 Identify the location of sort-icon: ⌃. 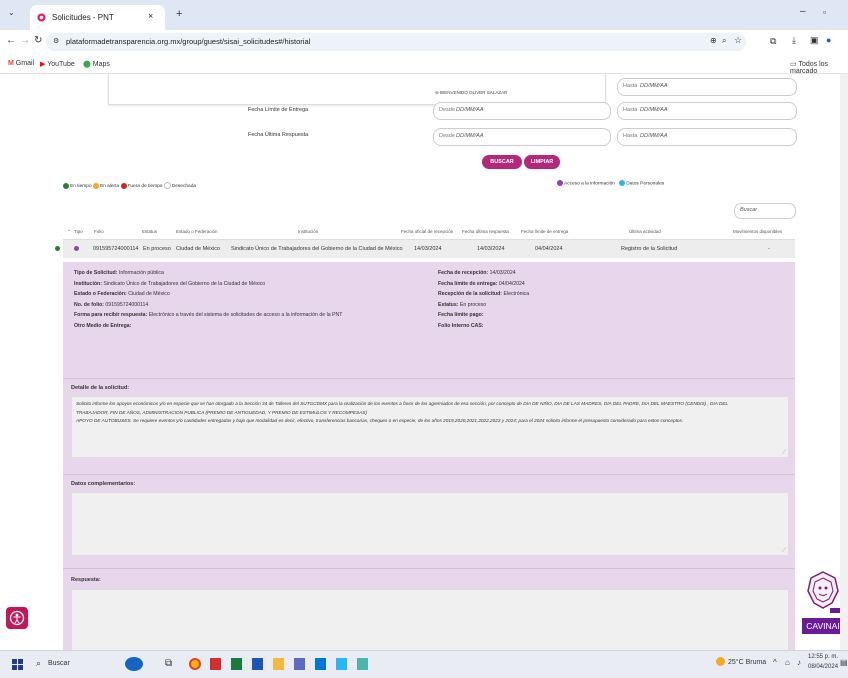
(69, 231).